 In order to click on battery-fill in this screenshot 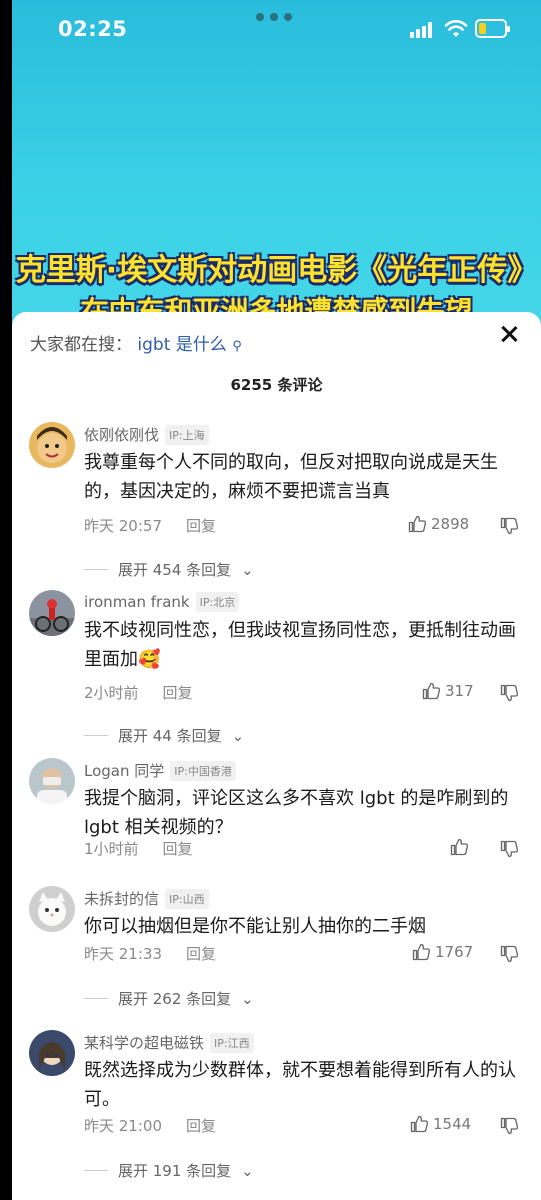, I will do `click(482, 28)`.